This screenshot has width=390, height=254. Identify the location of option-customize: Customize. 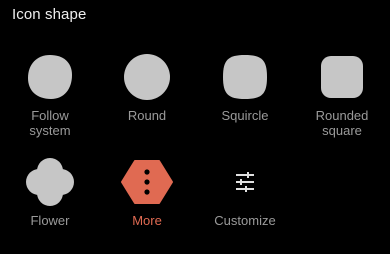
(245, 192).